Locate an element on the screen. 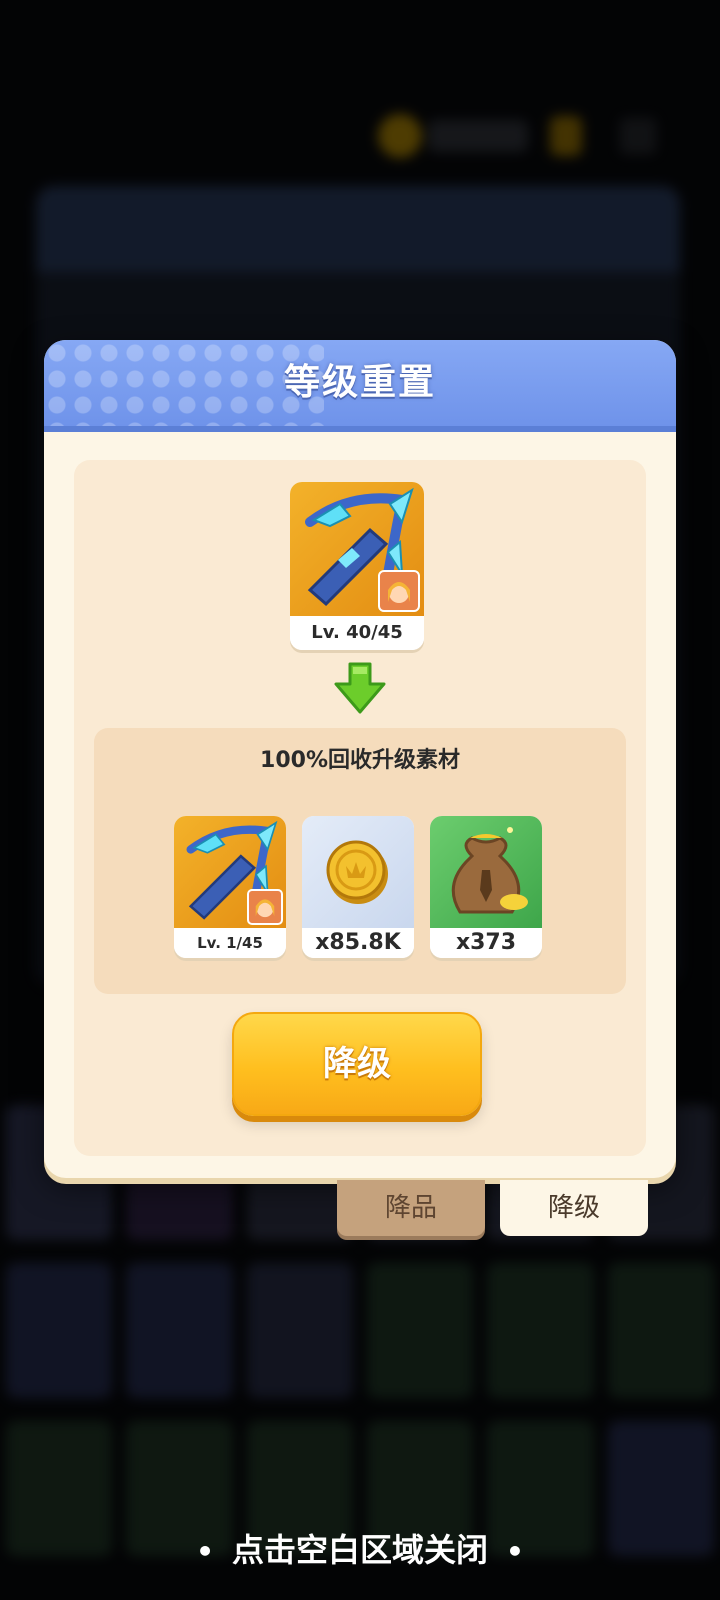 This screenshot has height=1600, width=720. reward-label: Lv. 1/45 is located at coordinates (230, 943).